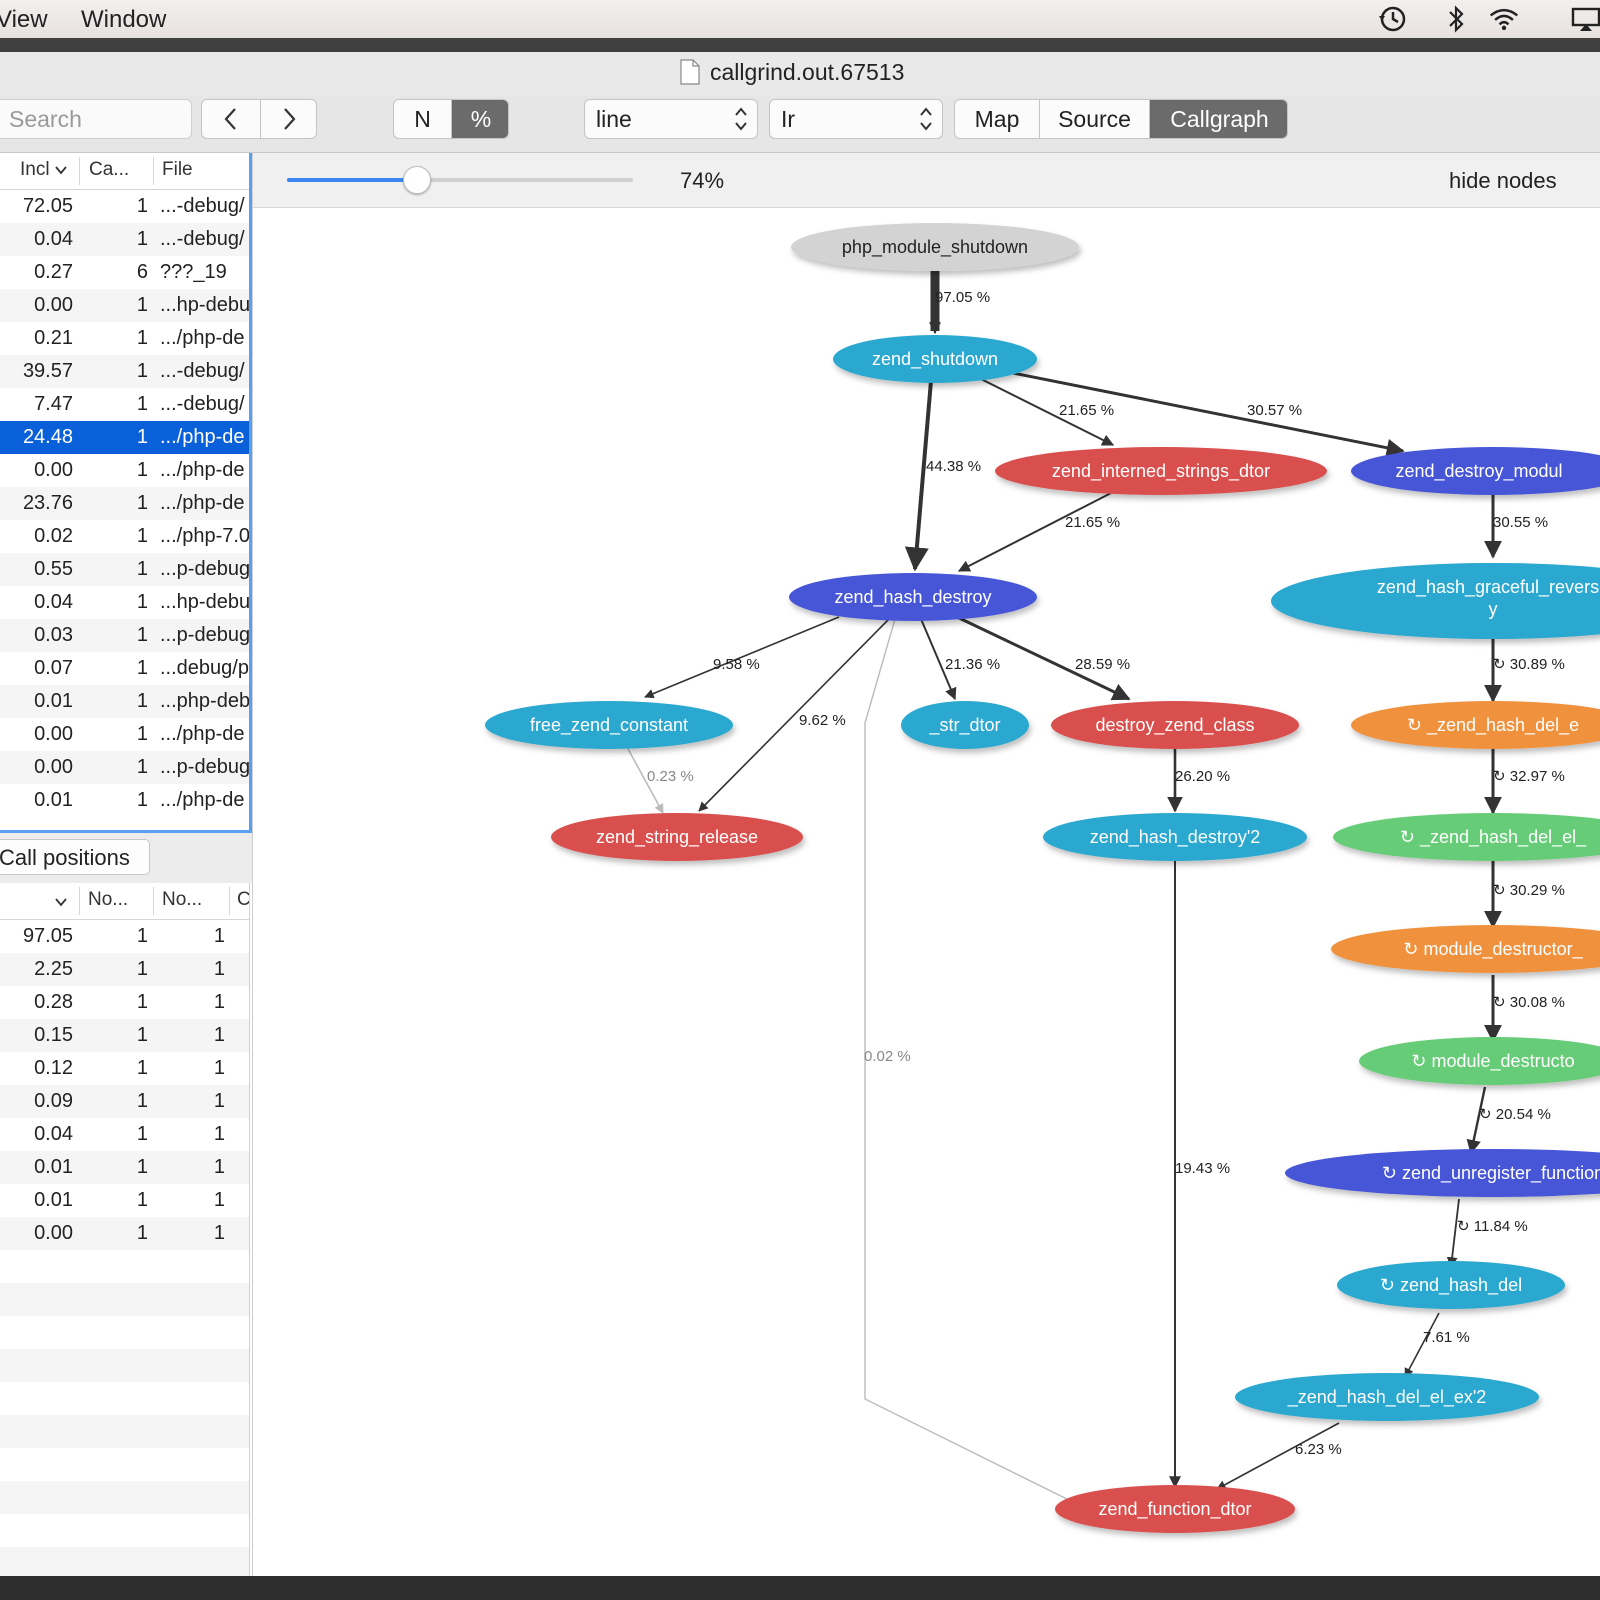 The width and height of the screenshot is (1600, 1600). Describe the element at coordinates (124, 1233) in the screenshot. I see `table-row: 0.00 1 1` at that location.